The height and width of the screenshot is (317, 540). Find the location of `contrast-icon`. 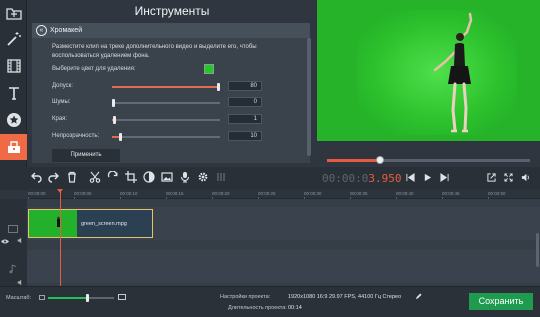

contrast-icon is located at coordinates (149, 177).